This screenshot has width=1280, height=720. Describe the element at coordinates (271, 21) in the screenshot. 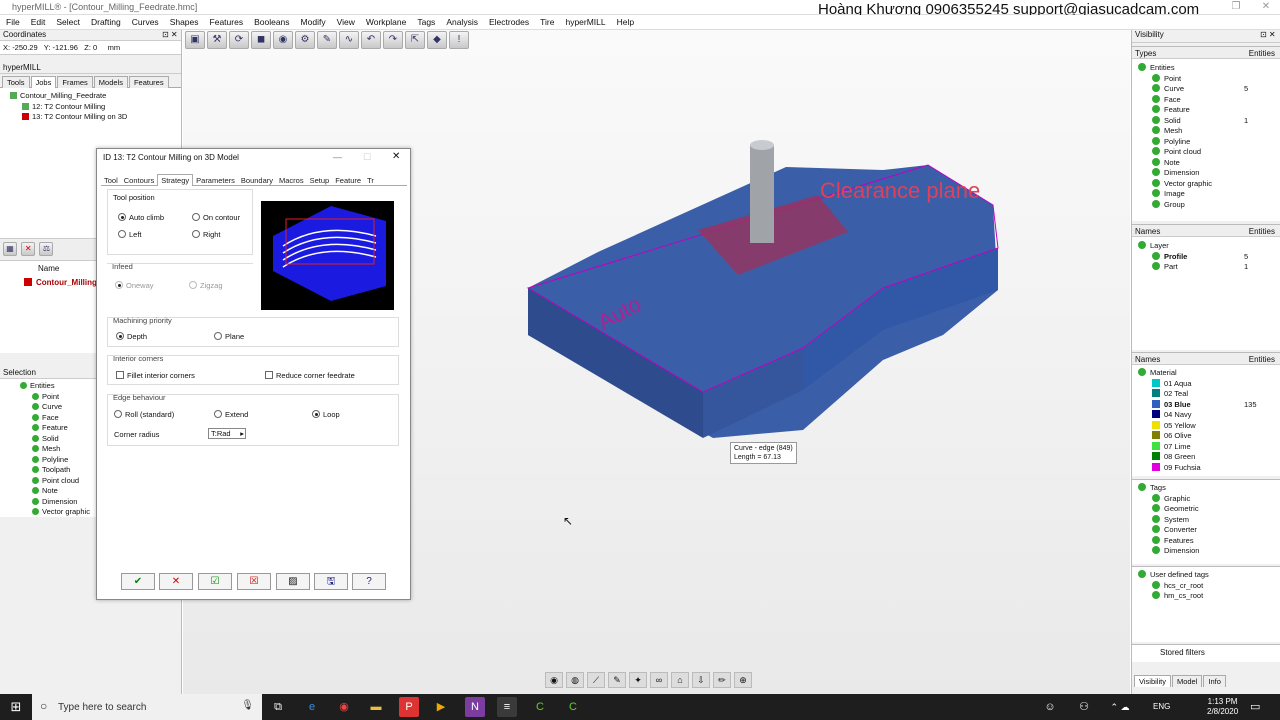

I see `menu-item: Booleans` at that location.